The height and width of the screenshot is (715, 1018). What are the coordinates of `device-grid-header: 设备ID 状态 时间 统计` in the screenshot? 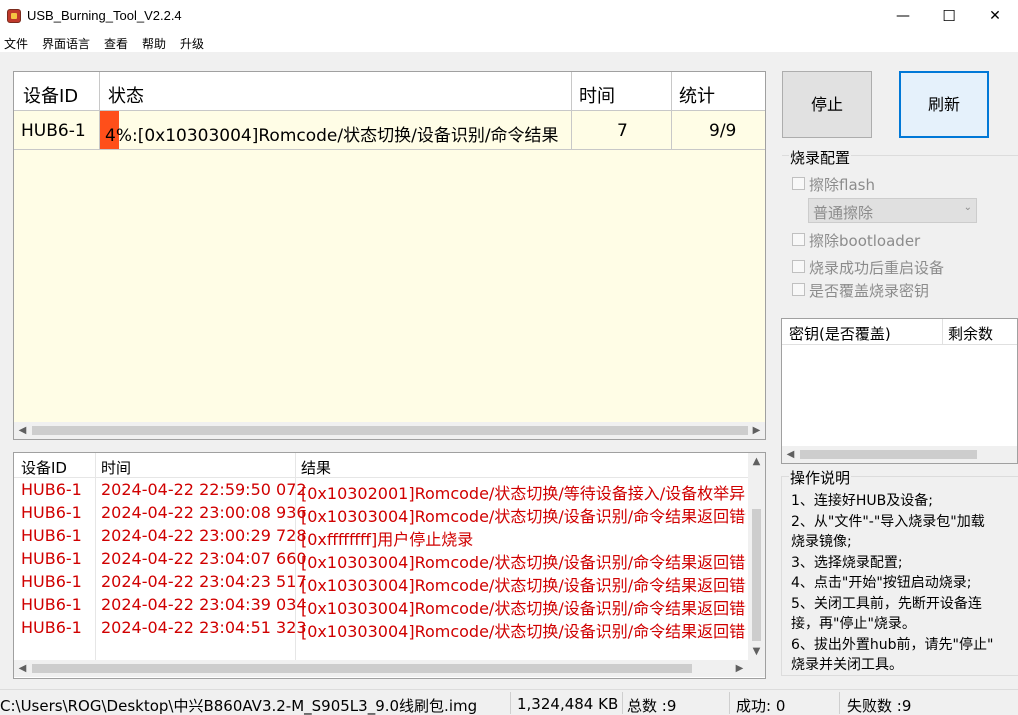 It's located at (389, 91).